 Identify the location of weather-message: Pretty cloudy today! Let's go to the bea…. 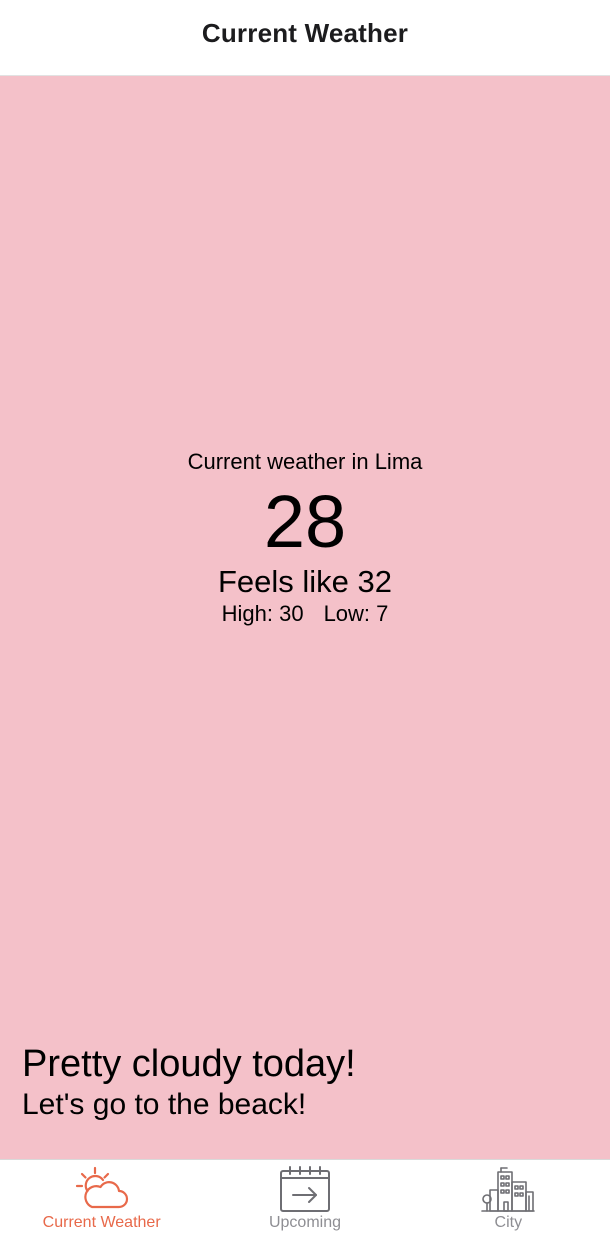
(189, 1083).